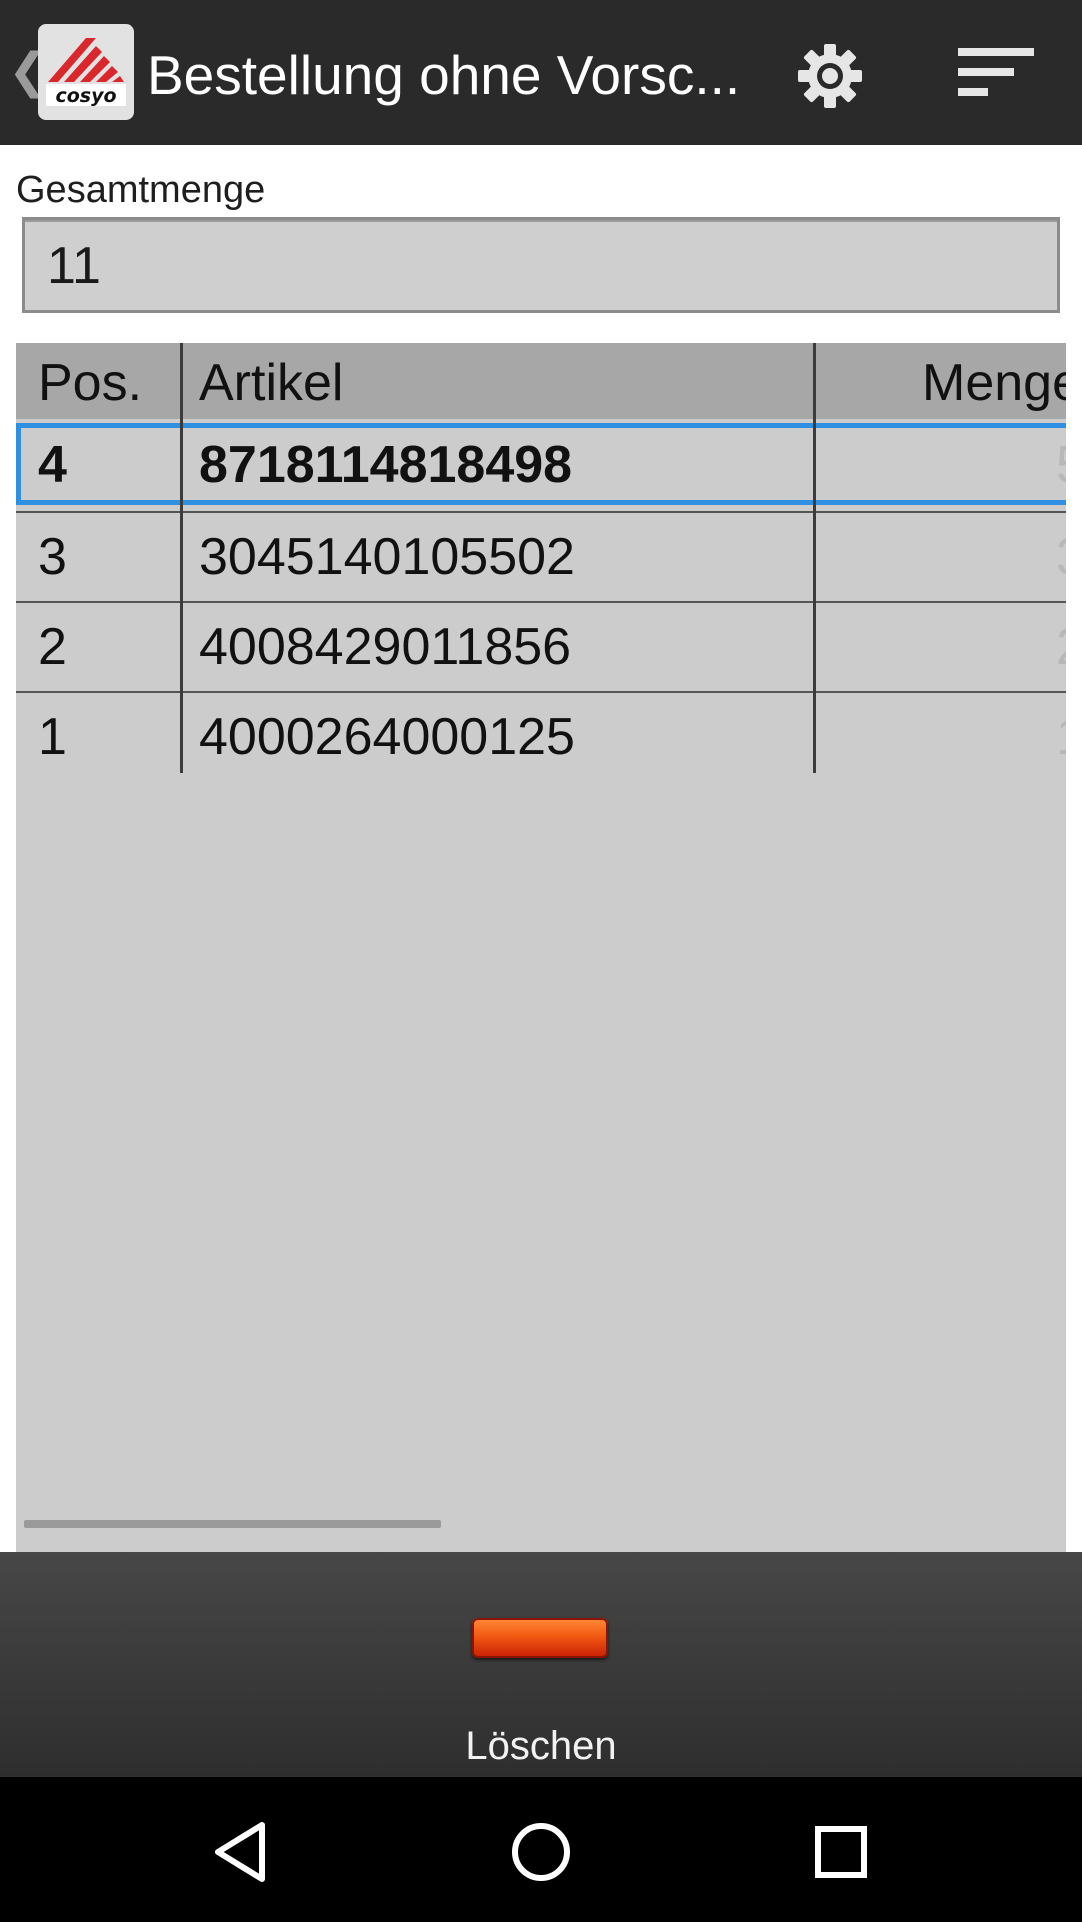 The height and width of the screenshot is (1922, 1082). What do you see at coordinates (1061, 557) in the screenshot?
I see `table-cell-menge: 3` at bounding box center [1061, 557].